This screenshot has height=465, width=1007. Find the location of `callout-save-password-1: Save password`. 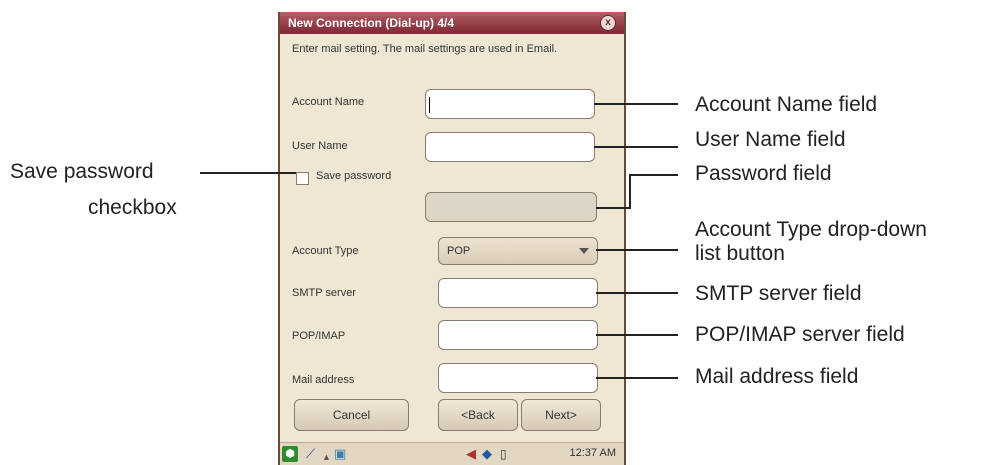

callout-save-password-1: Save password is located at coordinates (82, 171).